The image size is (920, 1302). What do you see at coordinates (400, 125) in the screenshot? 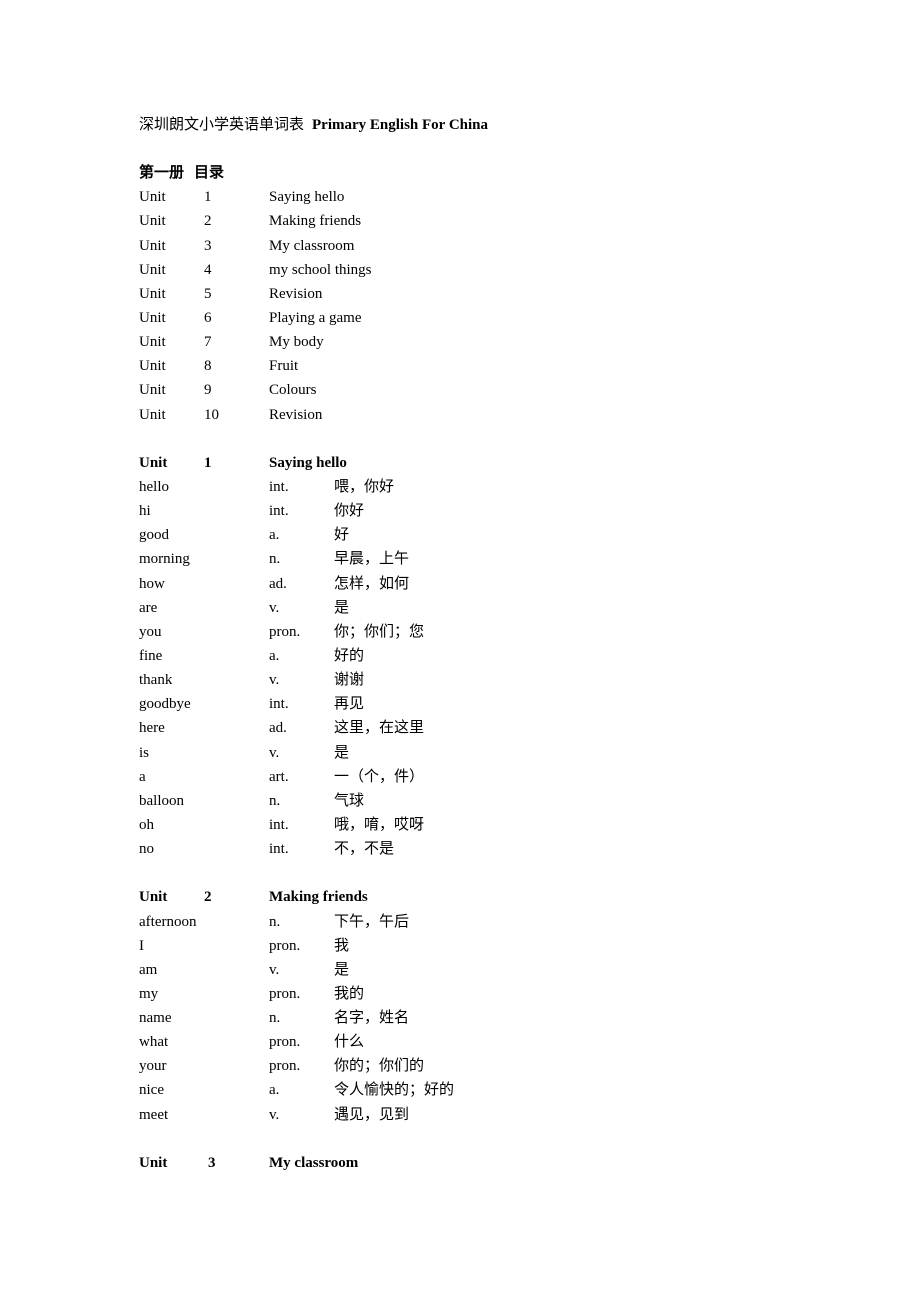
I see `title-english: Primary English For China` at bounding box center [400, 125].